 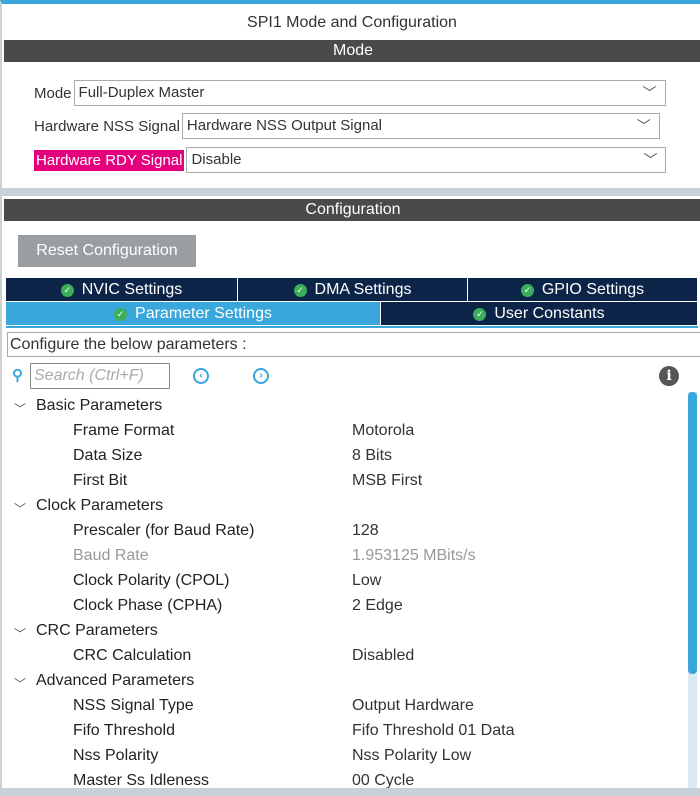 I want to click on search-input: Search (Ctrl+F), so click(x=100, y=376).